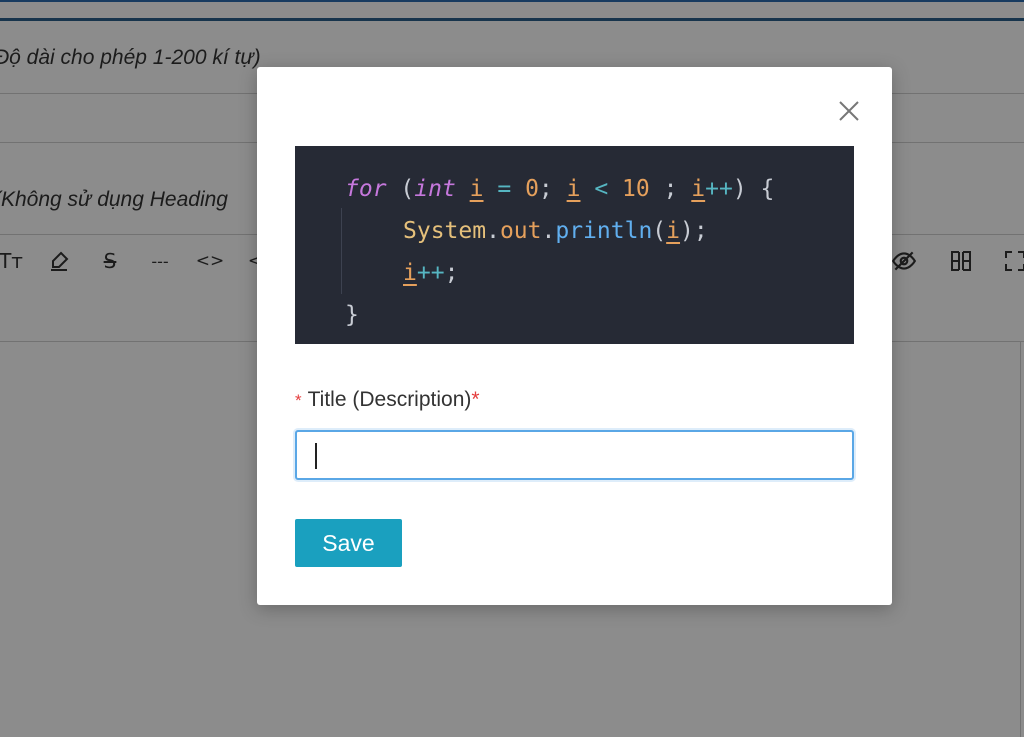 Image resolution: width=1024 pixels, height=737 pixels. What do you see at coordinates (316, 456) in the screenshot?
I see `text-caret` at bounding box center [316, 456].